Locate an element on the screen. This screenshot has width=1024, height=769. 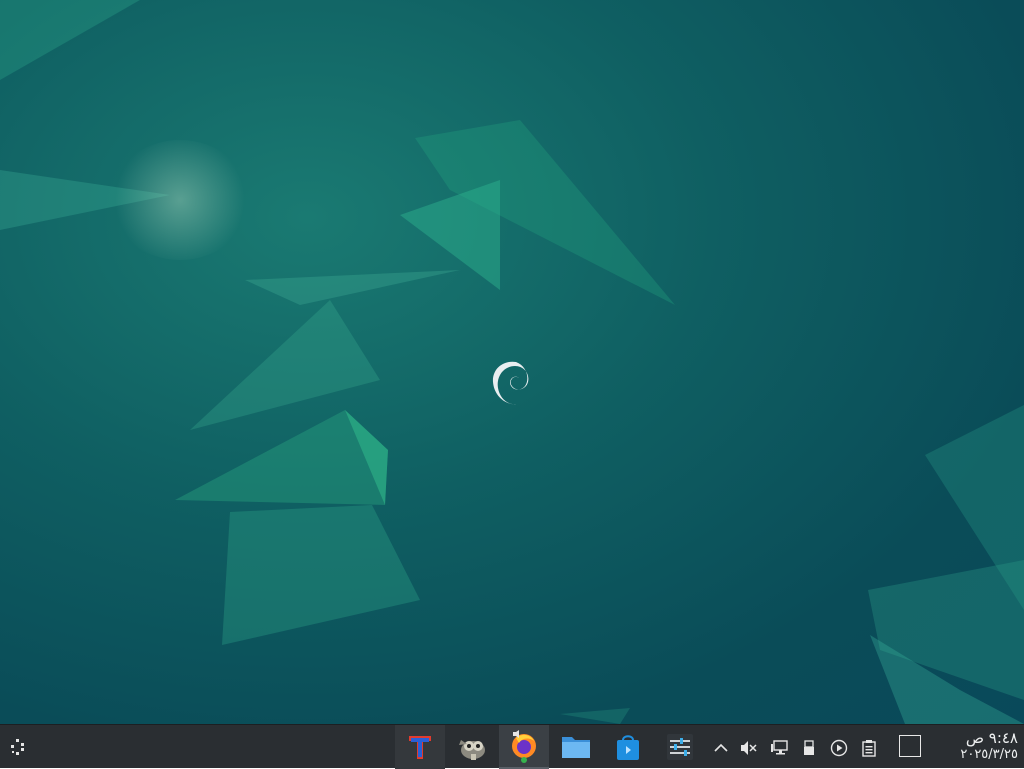
clipboard-button is located at coordinates (869, 748).